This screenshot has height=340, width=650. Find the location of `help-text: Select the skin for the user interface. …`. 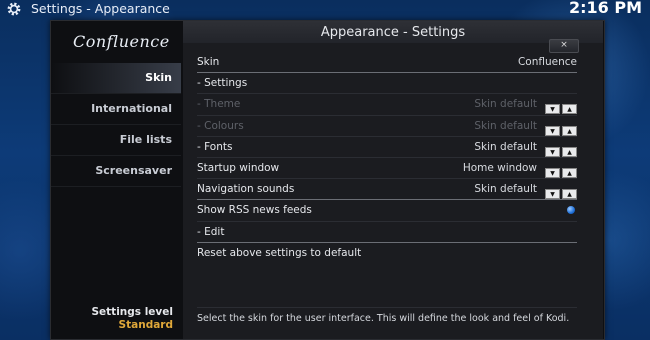

help-text: Select the skin for the user interface. … is located at coordinates (387, 315).